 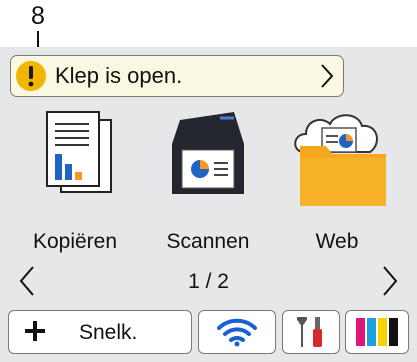 I want to click on wifi-button, so click(x=237, y=332).